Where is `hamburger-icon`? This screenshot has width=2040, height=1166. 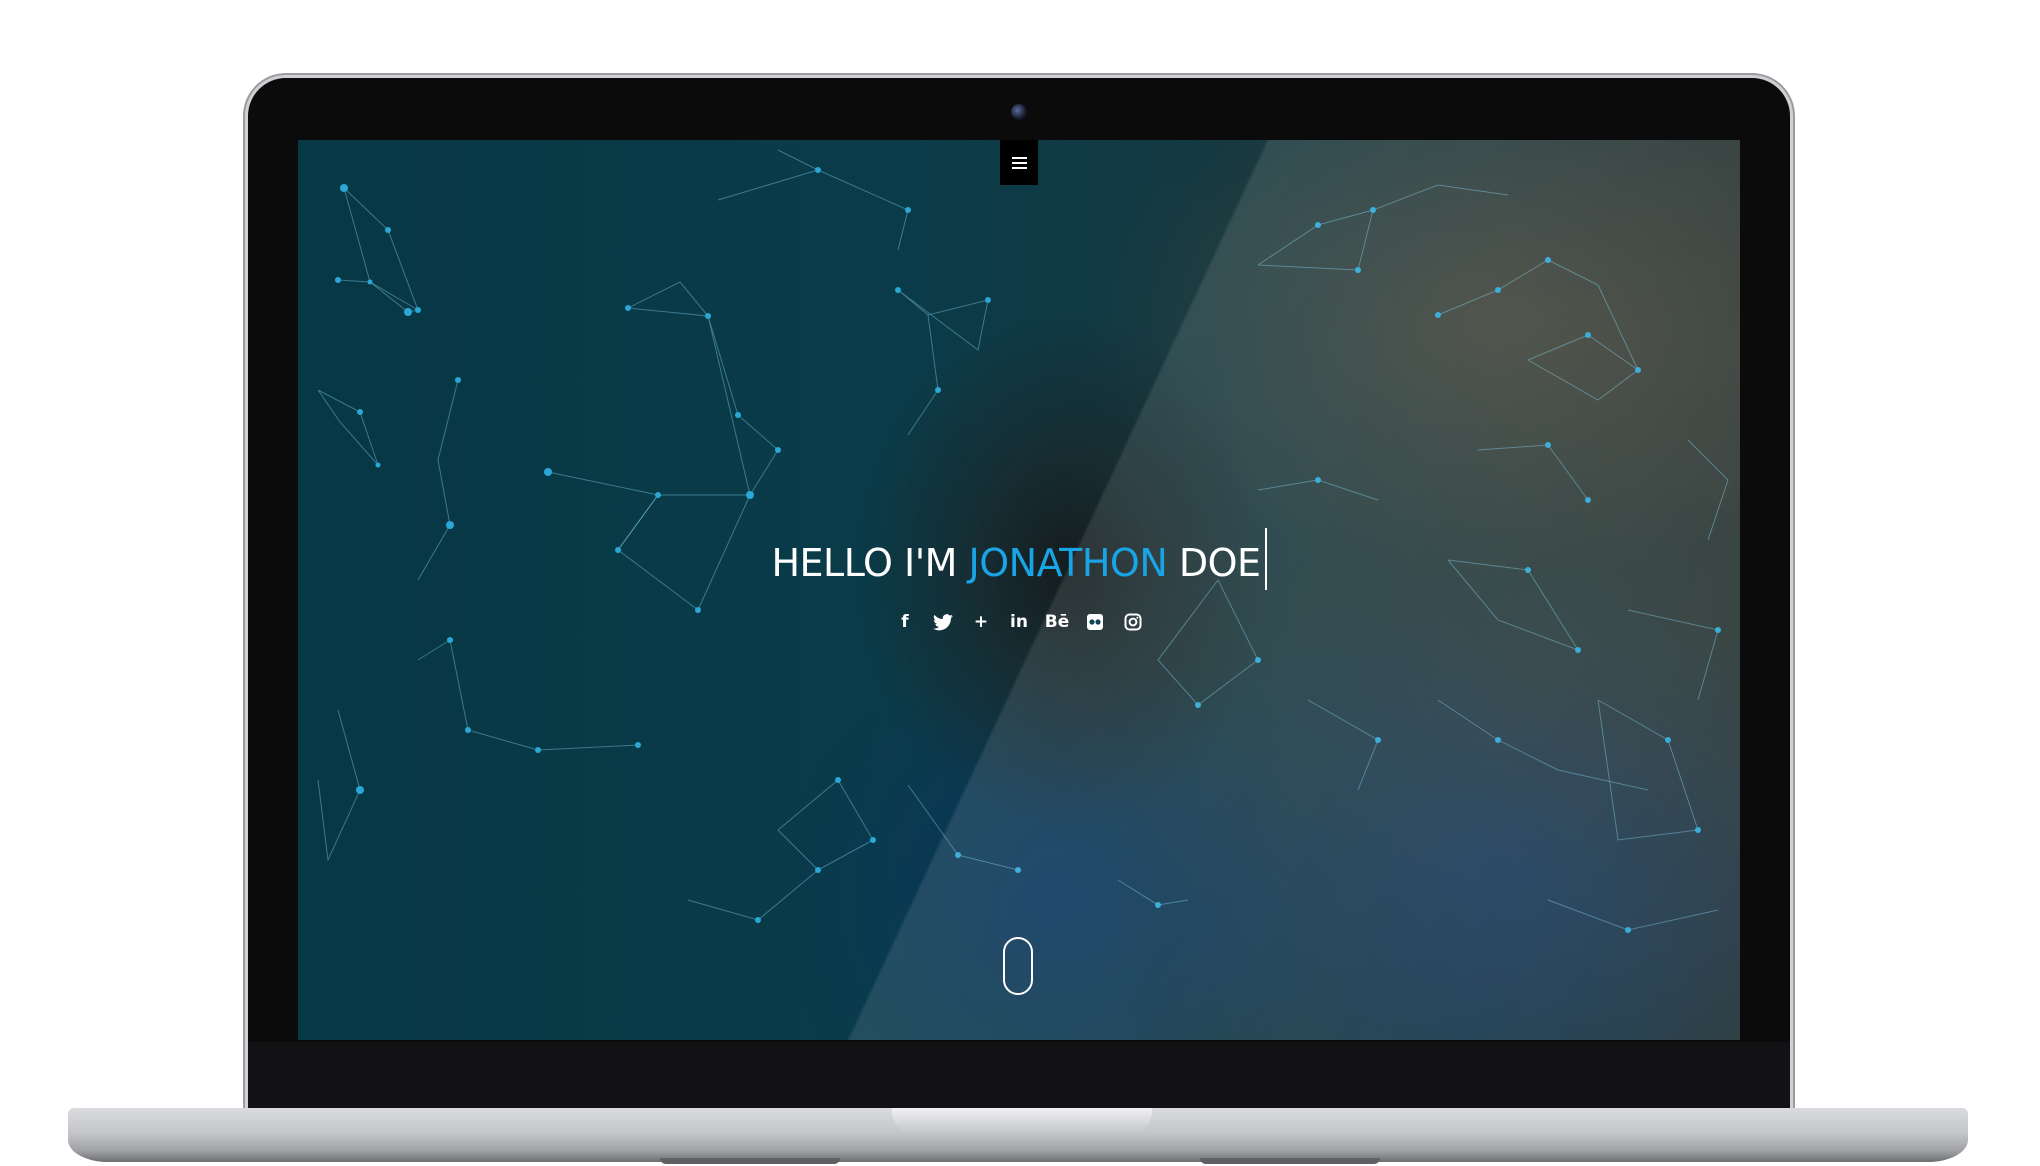
hamburger-icon is located at coordinates (1019, 162).